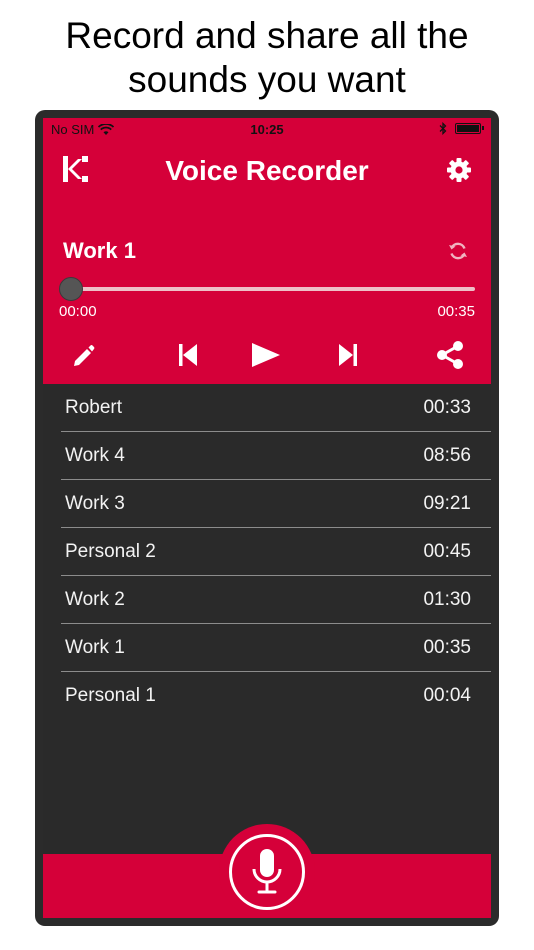 This screenshot has height=950, width=534. What do you see at coordinates (276, 696) in the screenshot?
I see `recording-row: Personal 1 00:04` at bounding box center [276, 696].